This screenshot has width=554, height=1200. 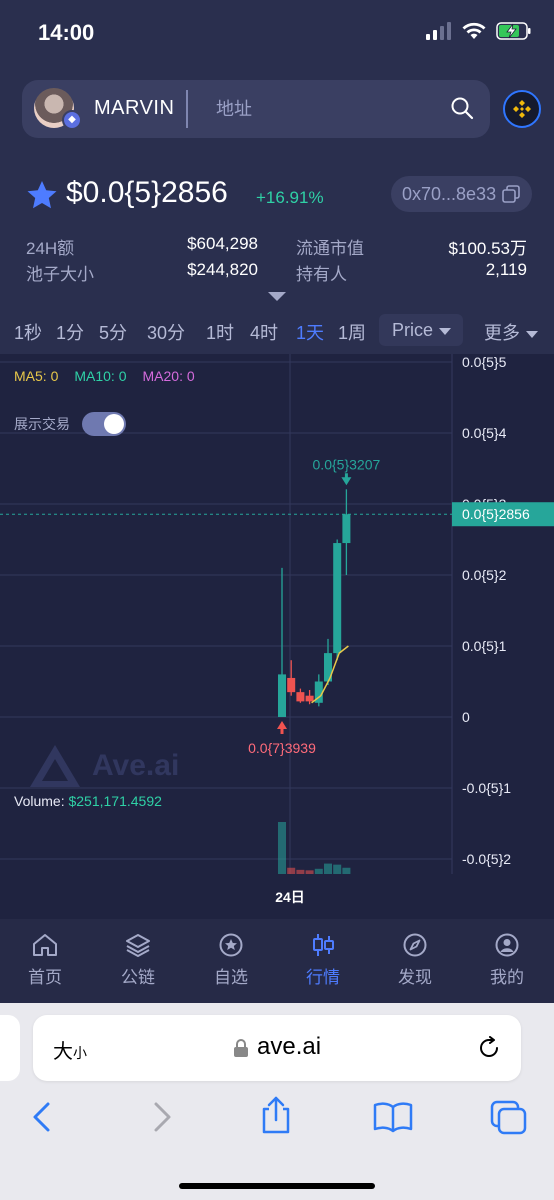 What do you see at coordinates (114, 424) in the screenshot?
I see `toggle-knob` at bounding box center [114, 424].